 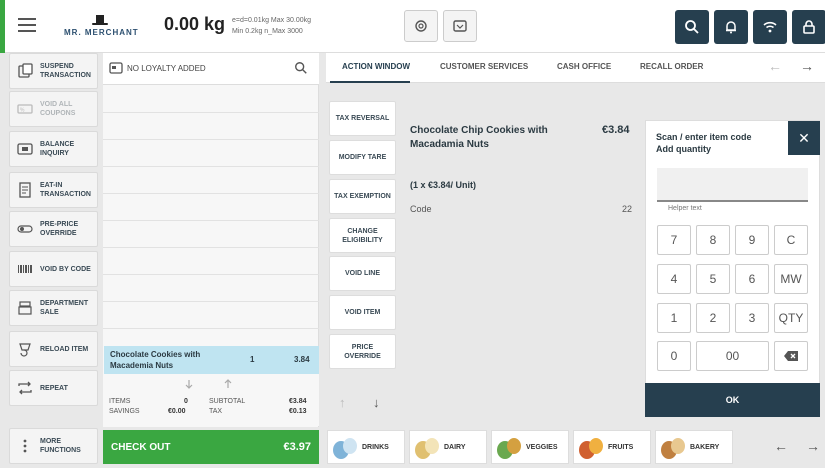 I want to click on arrow-up-icon, so click(x=228, y=384).